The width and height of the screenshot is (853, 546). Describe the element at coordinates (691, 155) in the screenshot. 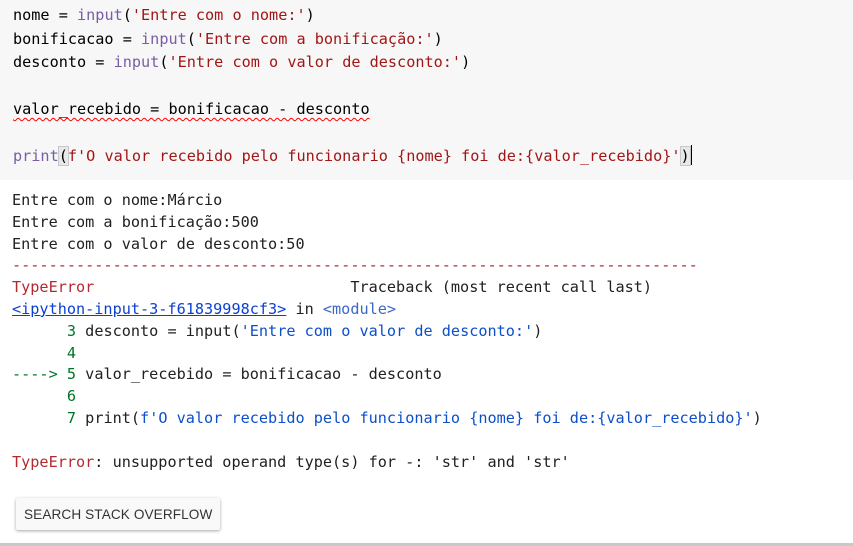

I see `text-cursor` at that location.